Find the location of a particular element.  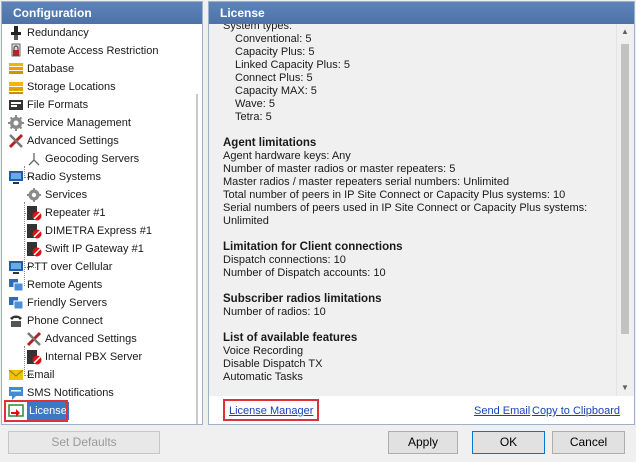

scroll-down-arrow: ▼ is located at coordinates (625, 388).